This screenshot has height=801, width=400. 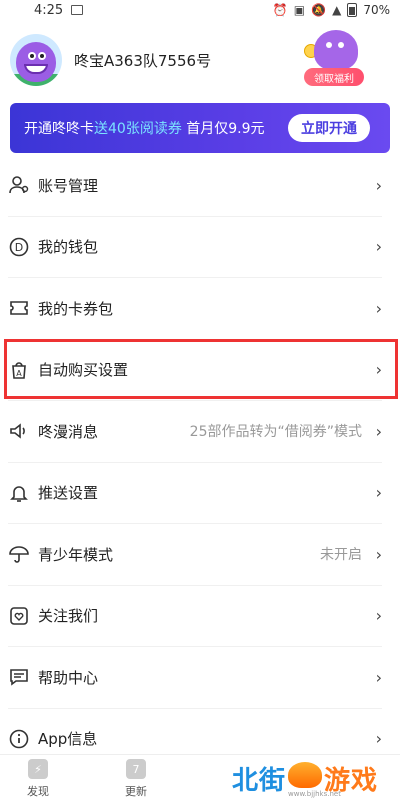 What do you see at coordinates (195, 186) in the screenshot?
I see `menu-item-account: 账号管理 ›` at bounding box center [195, 186].